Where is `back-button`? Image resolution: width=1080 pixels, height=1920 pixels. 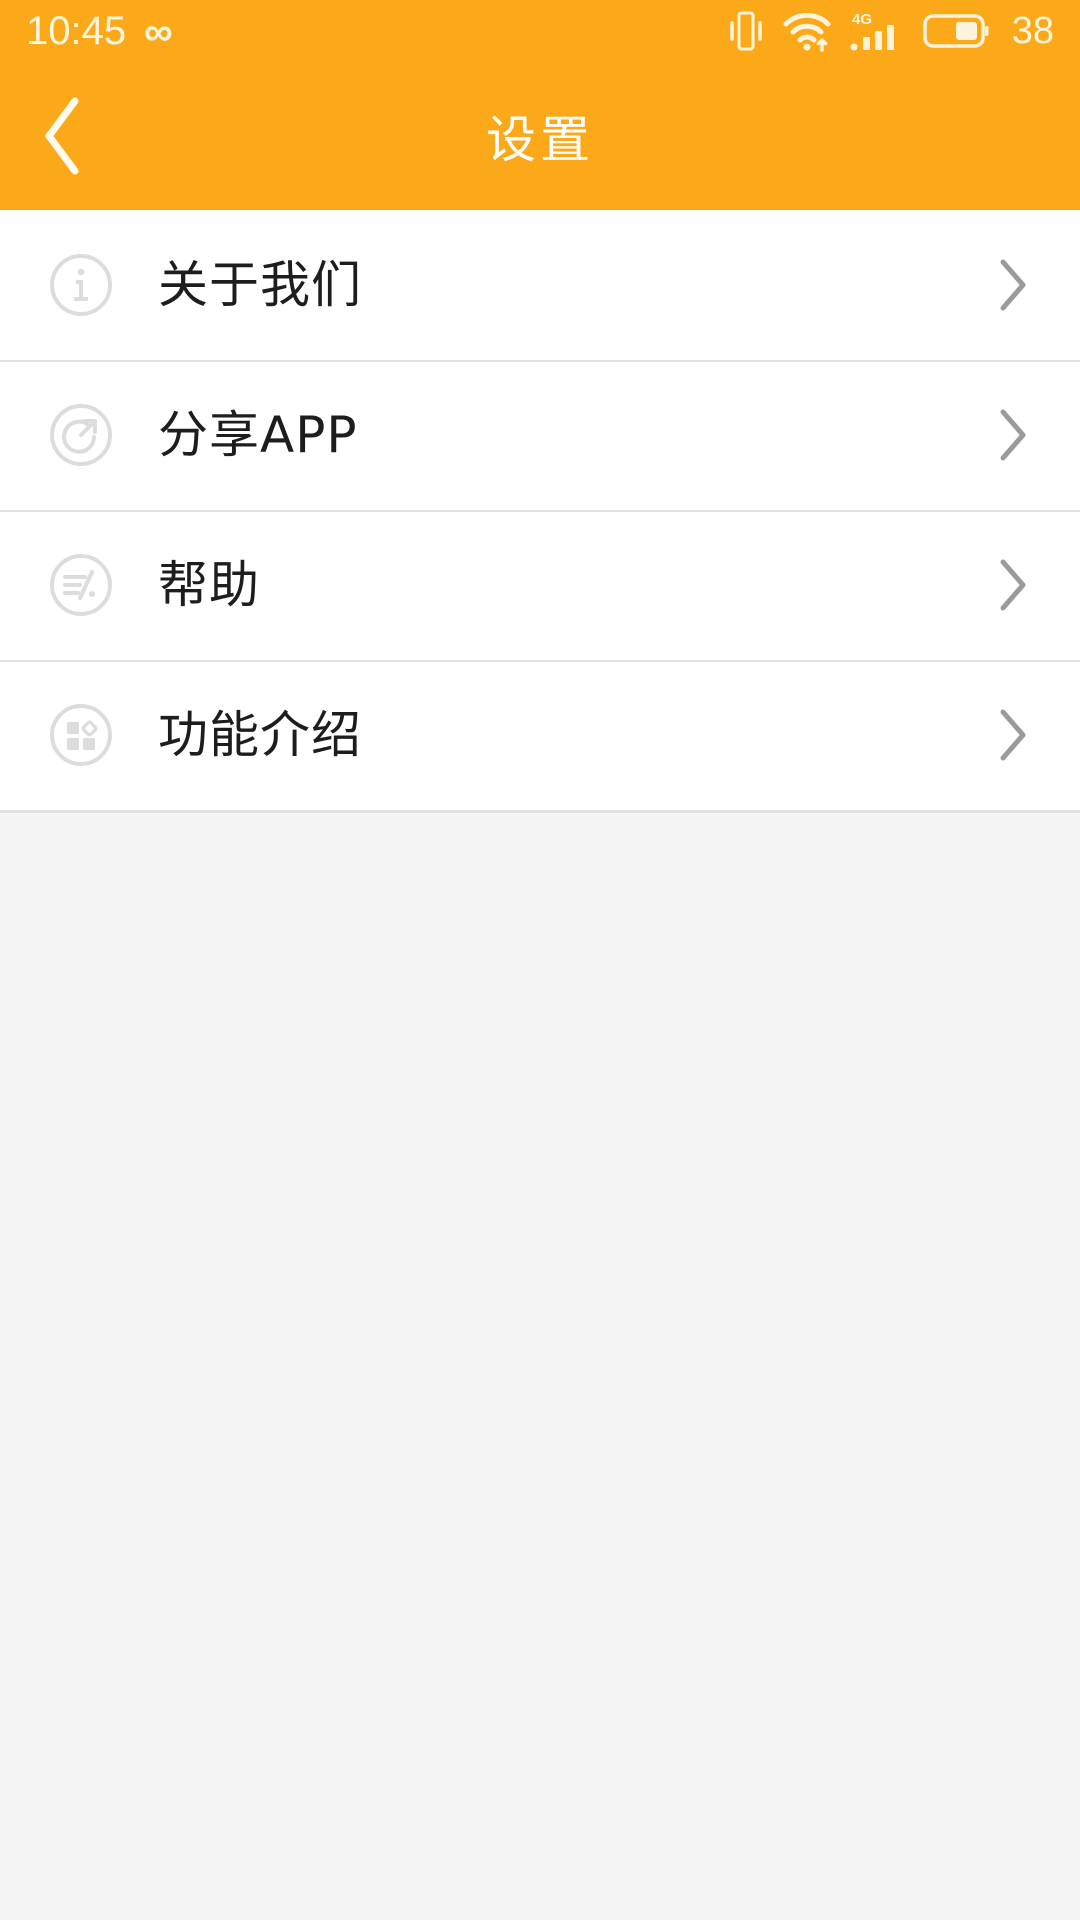
back-button is located at coordinates (63, 136).